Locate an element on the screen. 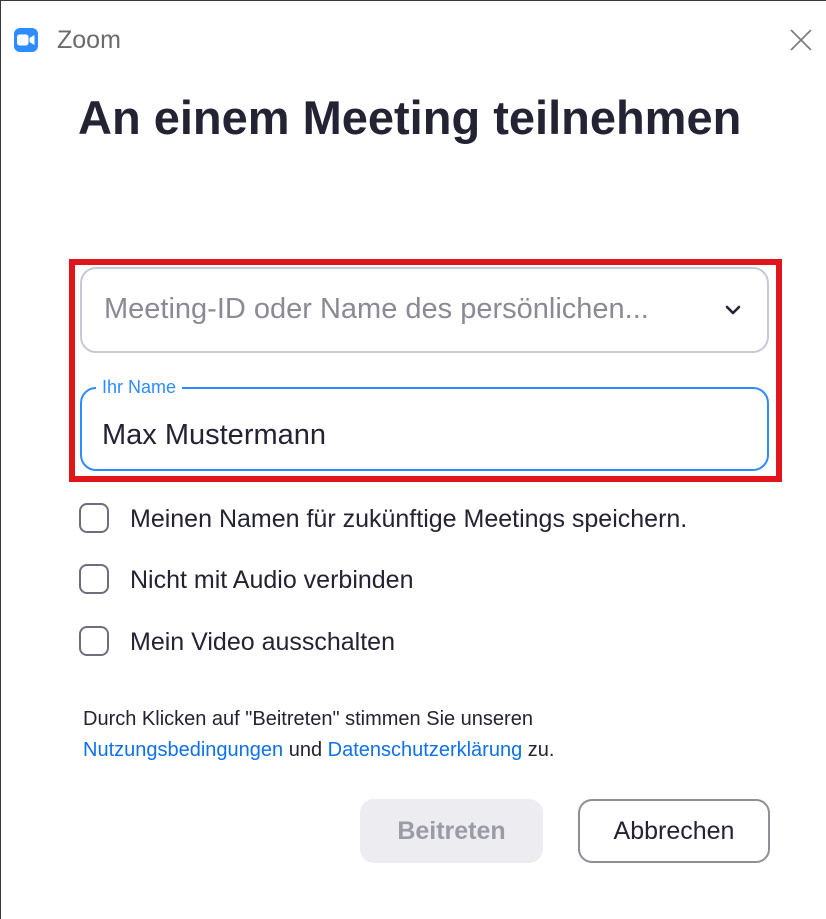  title-bar: Zoom is located at coordinates (413, 36).